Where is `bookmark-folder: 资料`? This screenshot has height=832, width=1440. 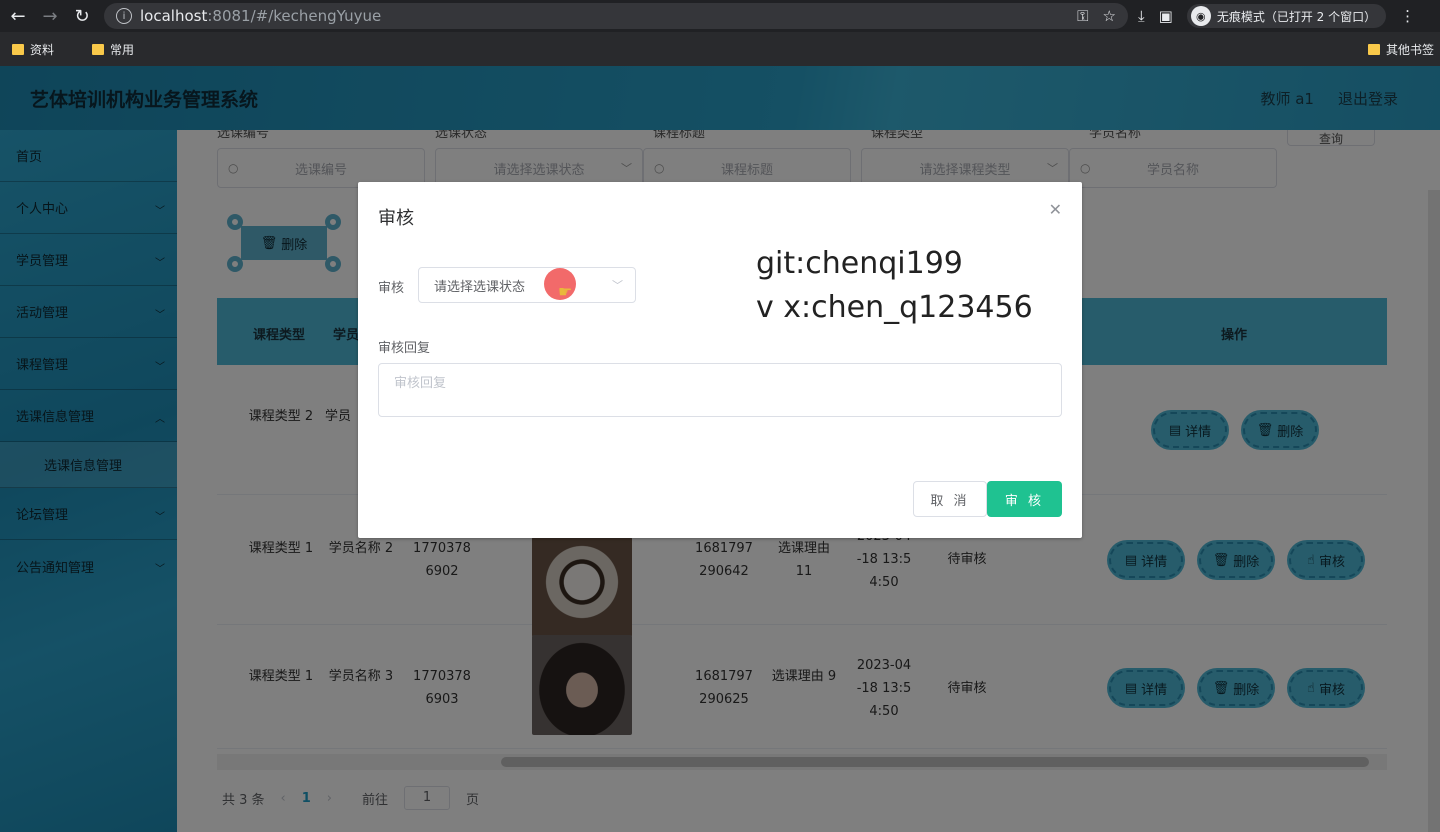
bookmark-folder: 资料 is located at coordinates (33, 49).